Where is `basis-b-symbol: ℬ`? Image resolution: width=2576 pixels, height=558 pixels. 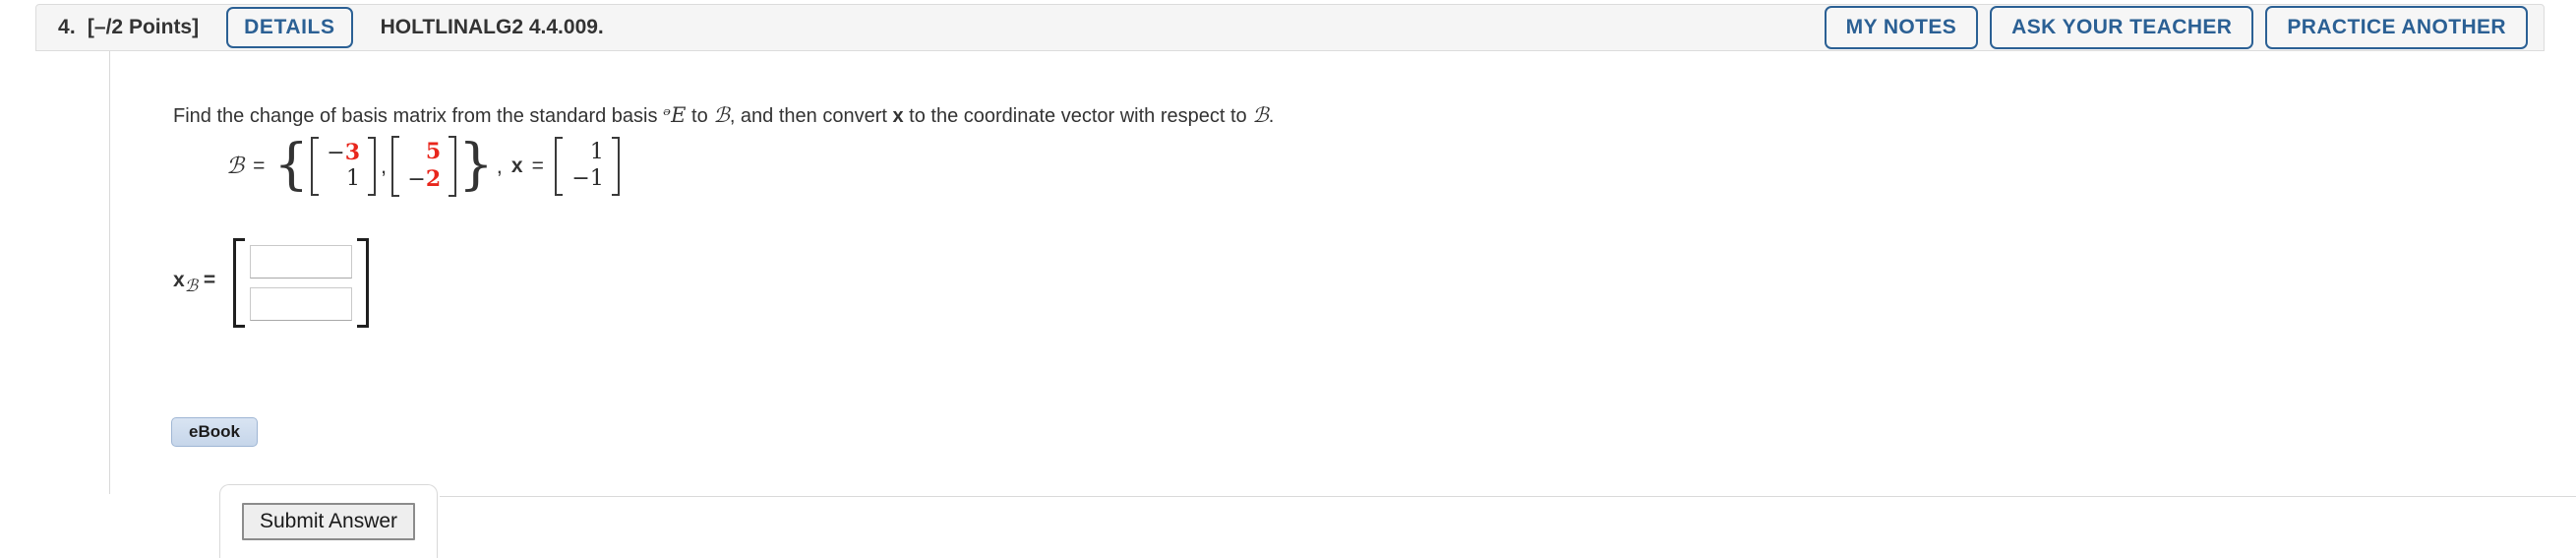 basis-b-symbol: ℬ is located at coordinates (721, 115).